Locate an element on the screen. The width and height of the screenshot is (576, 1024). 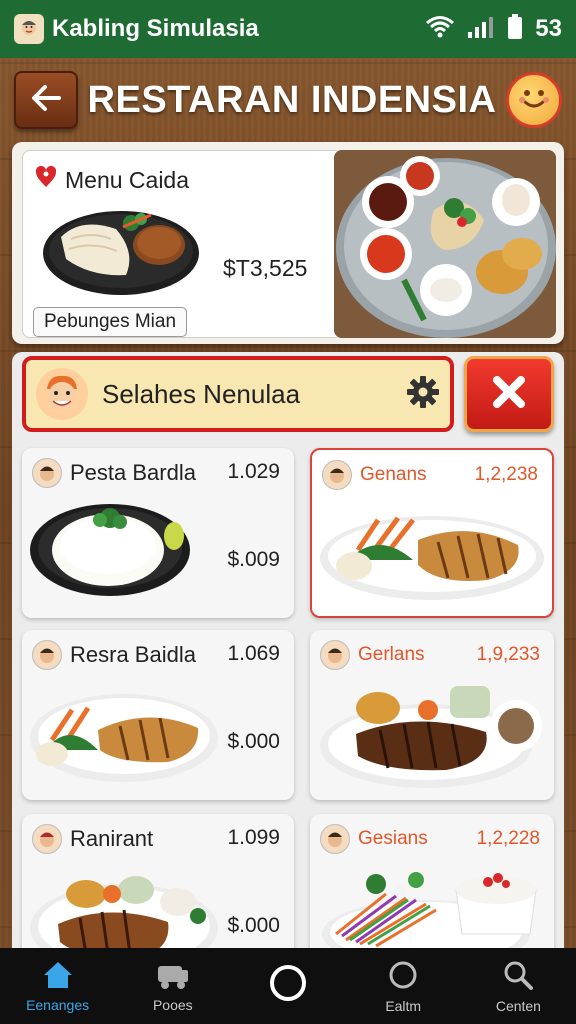
menu-item-name: Genans is located at coordinates (393, 474).